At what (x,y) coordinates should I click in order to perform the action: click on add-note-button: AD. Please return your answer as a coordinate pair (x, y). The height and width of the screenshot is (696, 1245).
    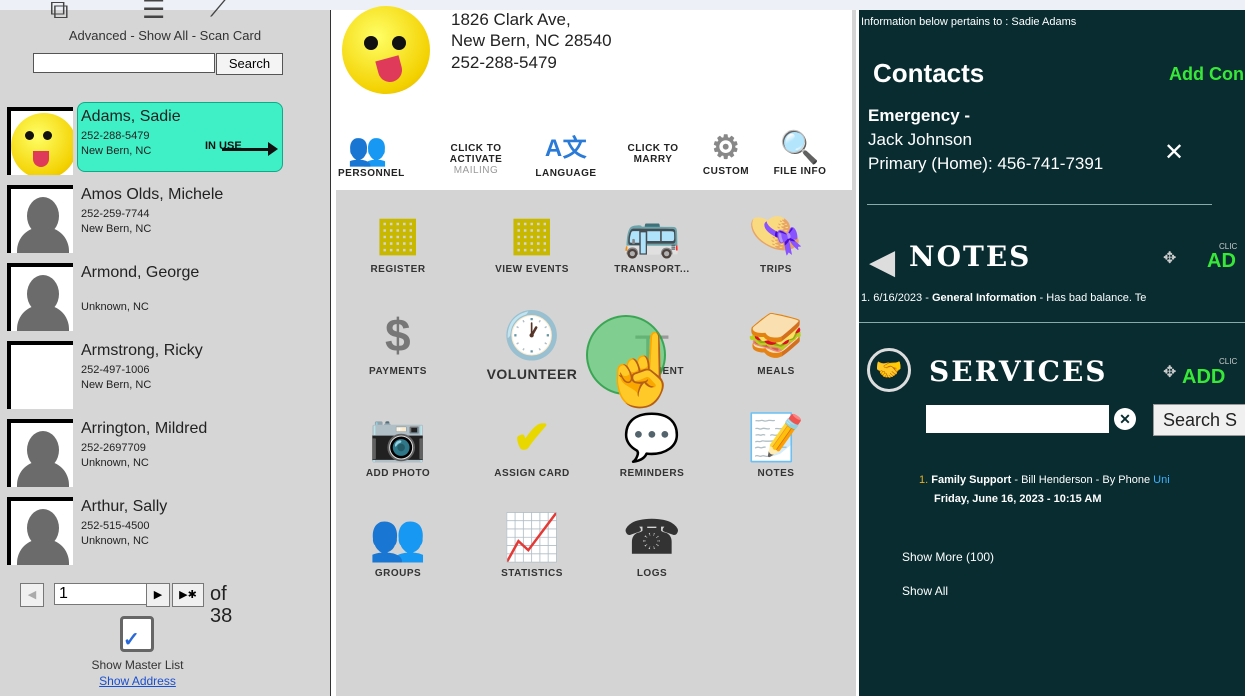
    Looking at the image, I should click on (1221, 261).